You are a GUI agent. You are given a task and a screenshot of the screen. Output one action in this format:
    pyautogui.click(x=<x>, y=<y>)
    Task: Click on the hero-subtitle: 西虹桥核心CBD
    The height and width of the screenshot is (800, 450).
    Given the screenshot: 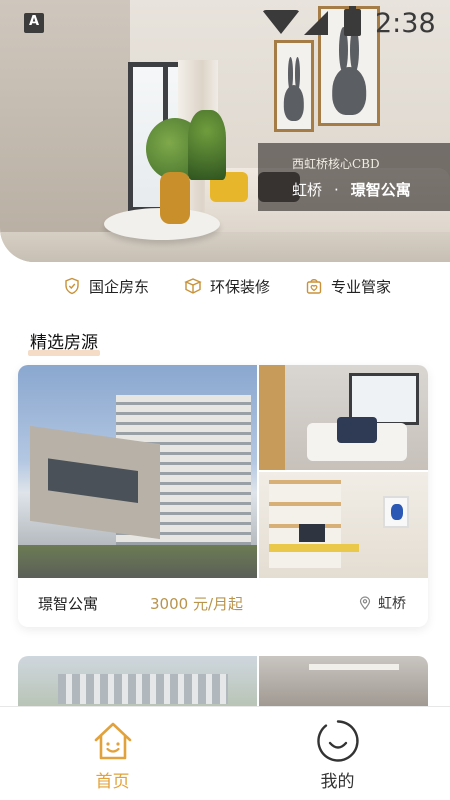 What is the action you would take?
    pyautogui.click(x=336, y=164)
    